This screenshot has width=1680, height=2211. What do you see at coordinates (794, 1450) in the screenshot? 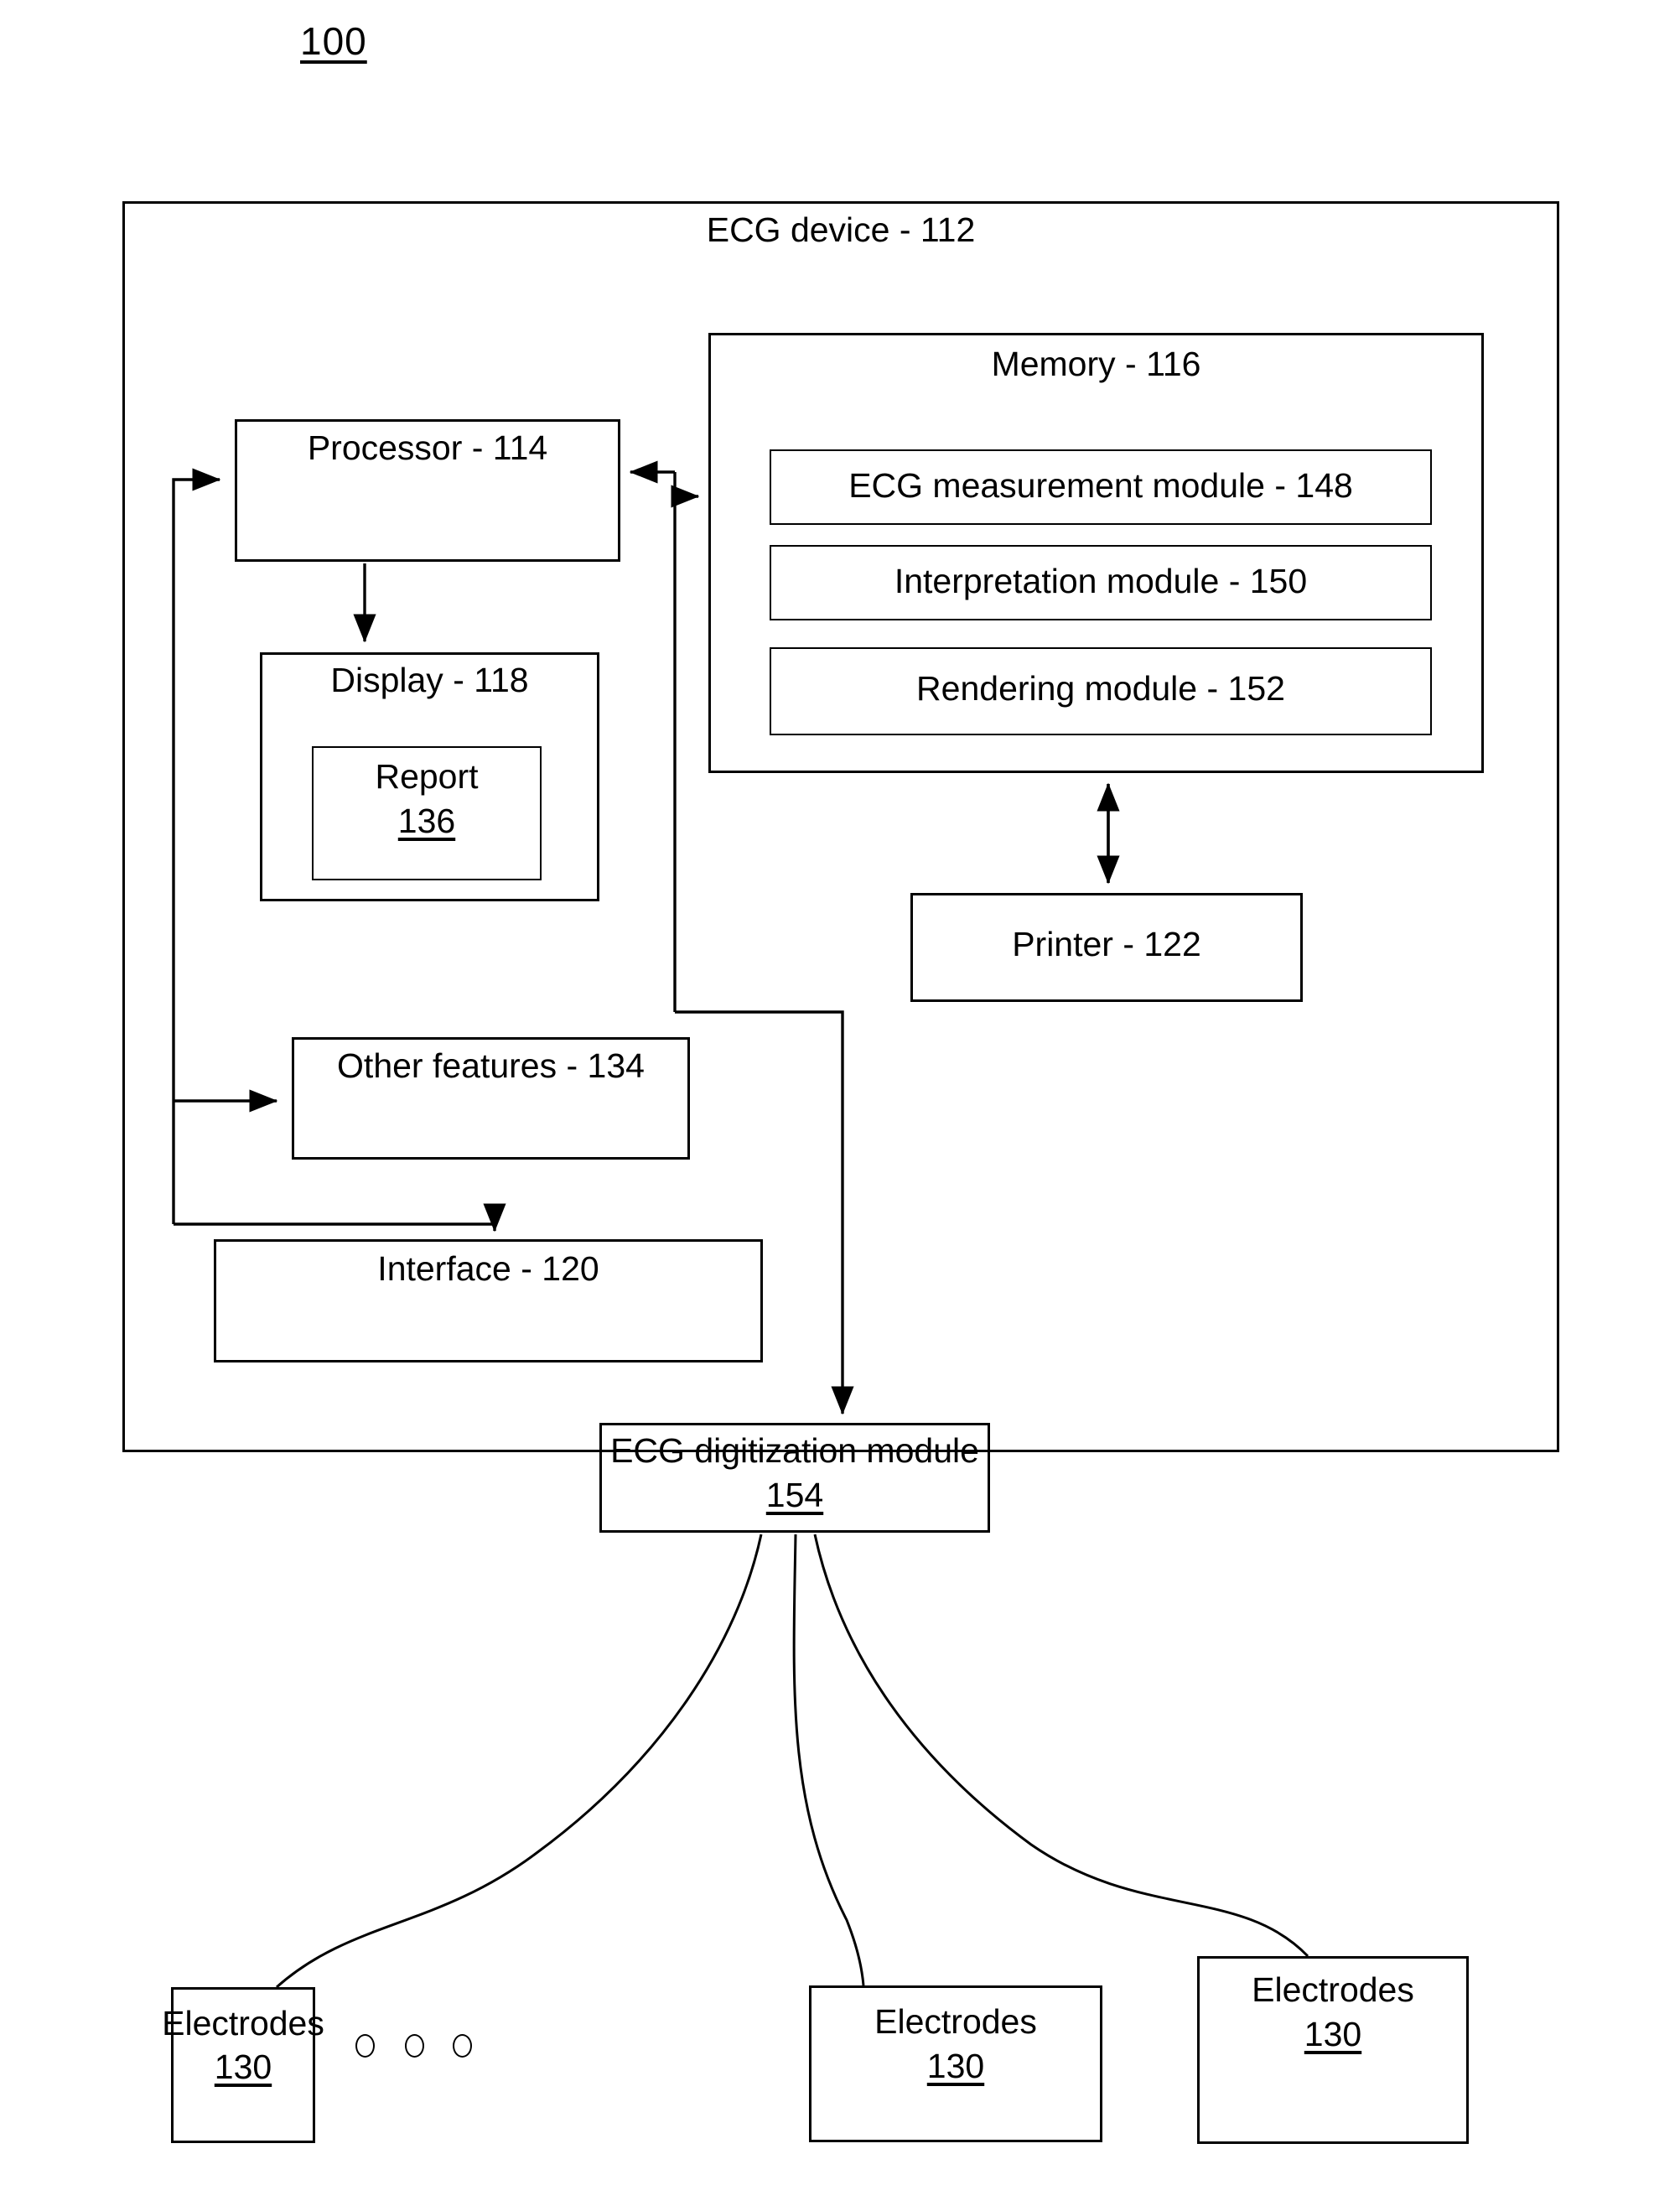
I see `ecg-digitization-module-label: ECG digitization module` at bounding box center [794, 1450].